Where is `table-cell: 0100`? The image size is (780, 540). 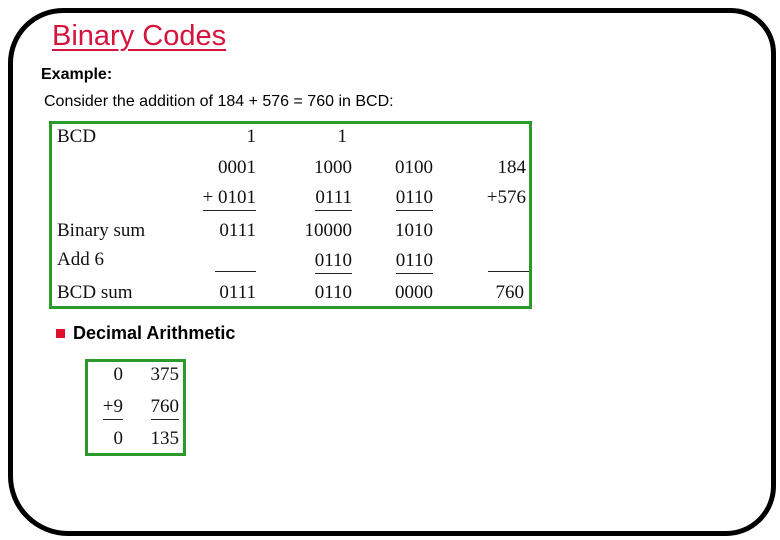 table-cell: 0100 is located at coordinates (414, 167).